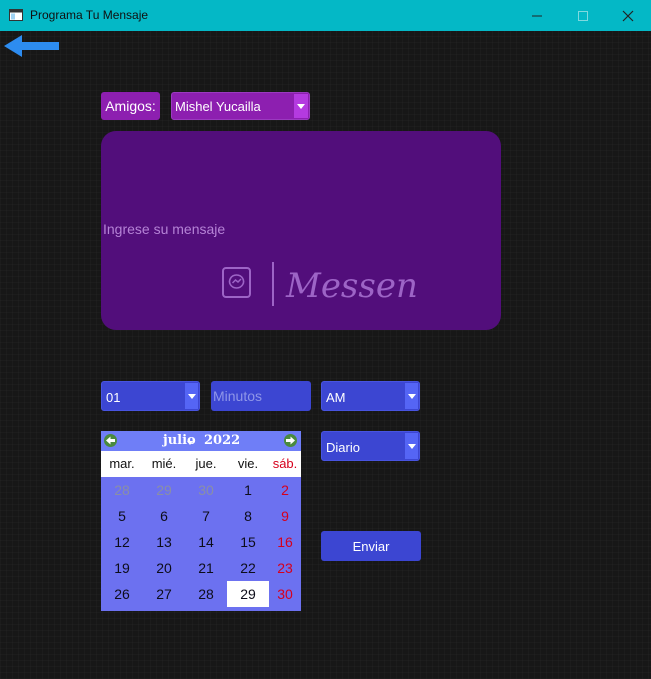 Image resolution: width=651 pixels, height=679 pixels. What do you see at coordinates (130, 106) in the screenshot?
I see `friends-label: Amigos:` at bounding box center [130, 106].